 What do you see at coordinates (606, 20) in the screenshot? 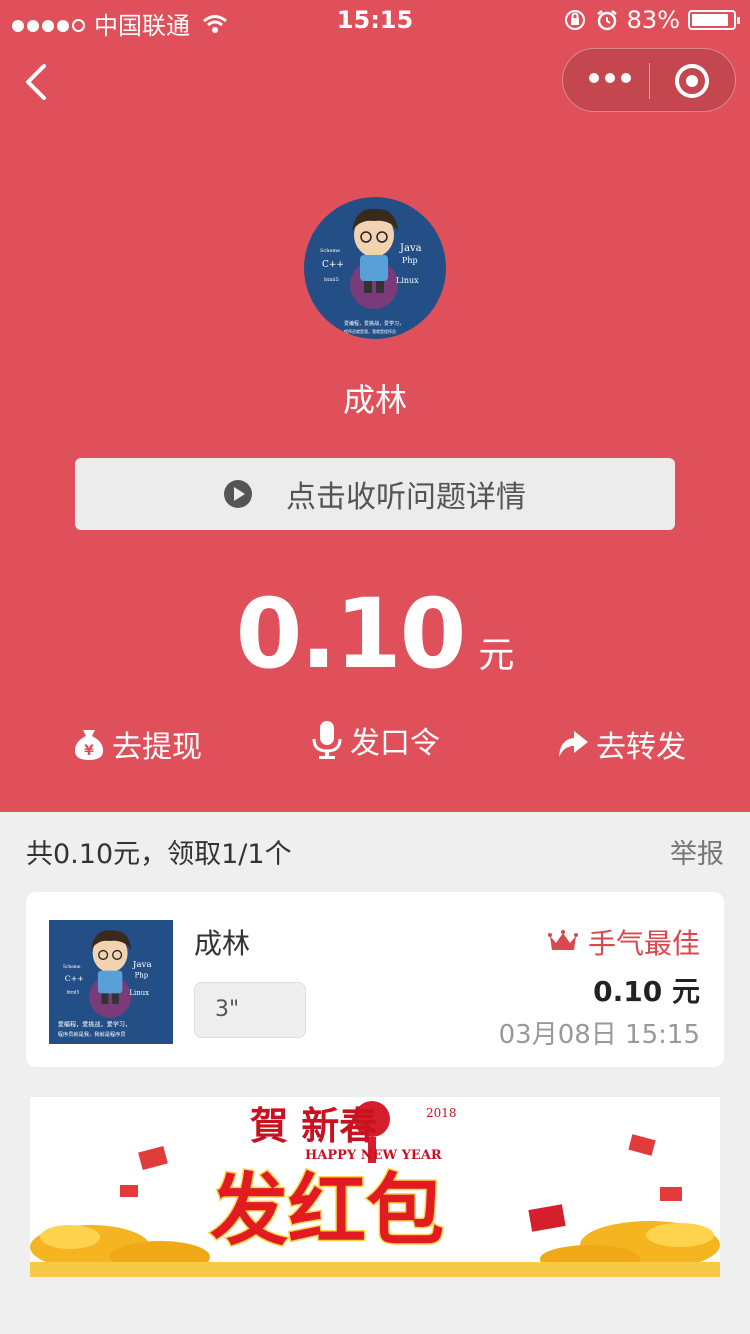
I see `alarm-icon` at bounding box center [606, 20].